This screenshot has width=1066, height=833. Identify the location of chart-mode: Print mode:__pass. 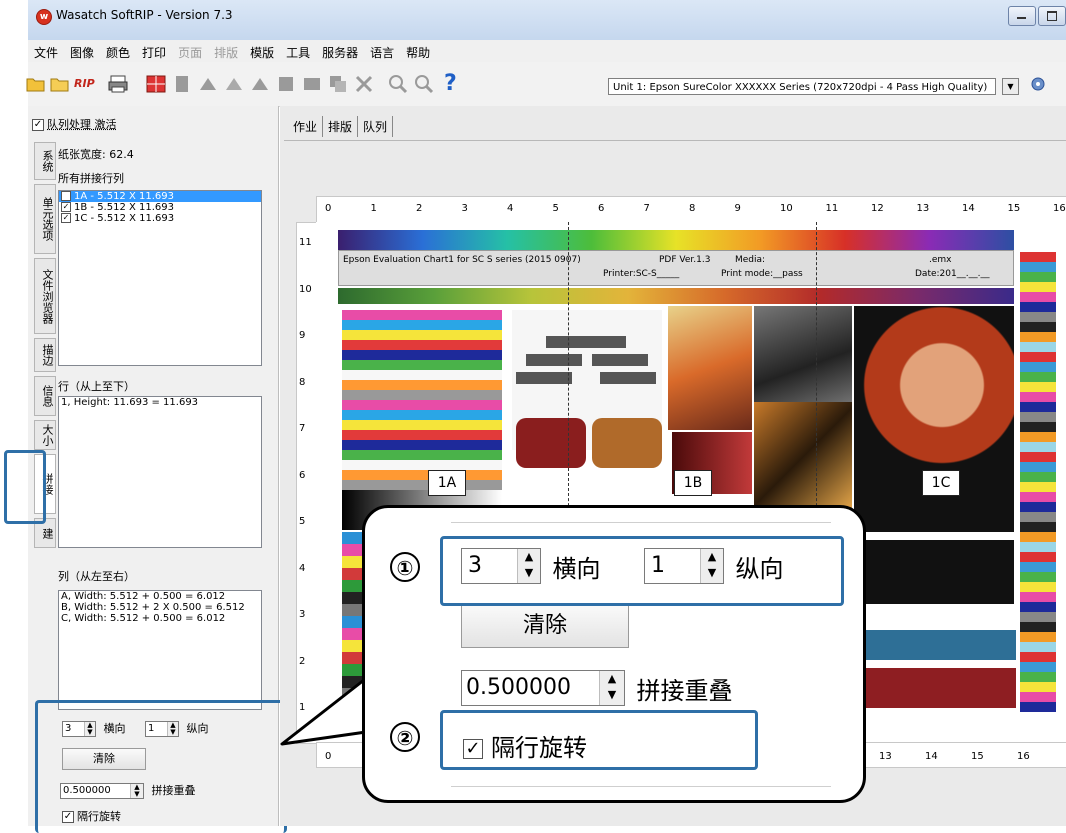
(762, 274).